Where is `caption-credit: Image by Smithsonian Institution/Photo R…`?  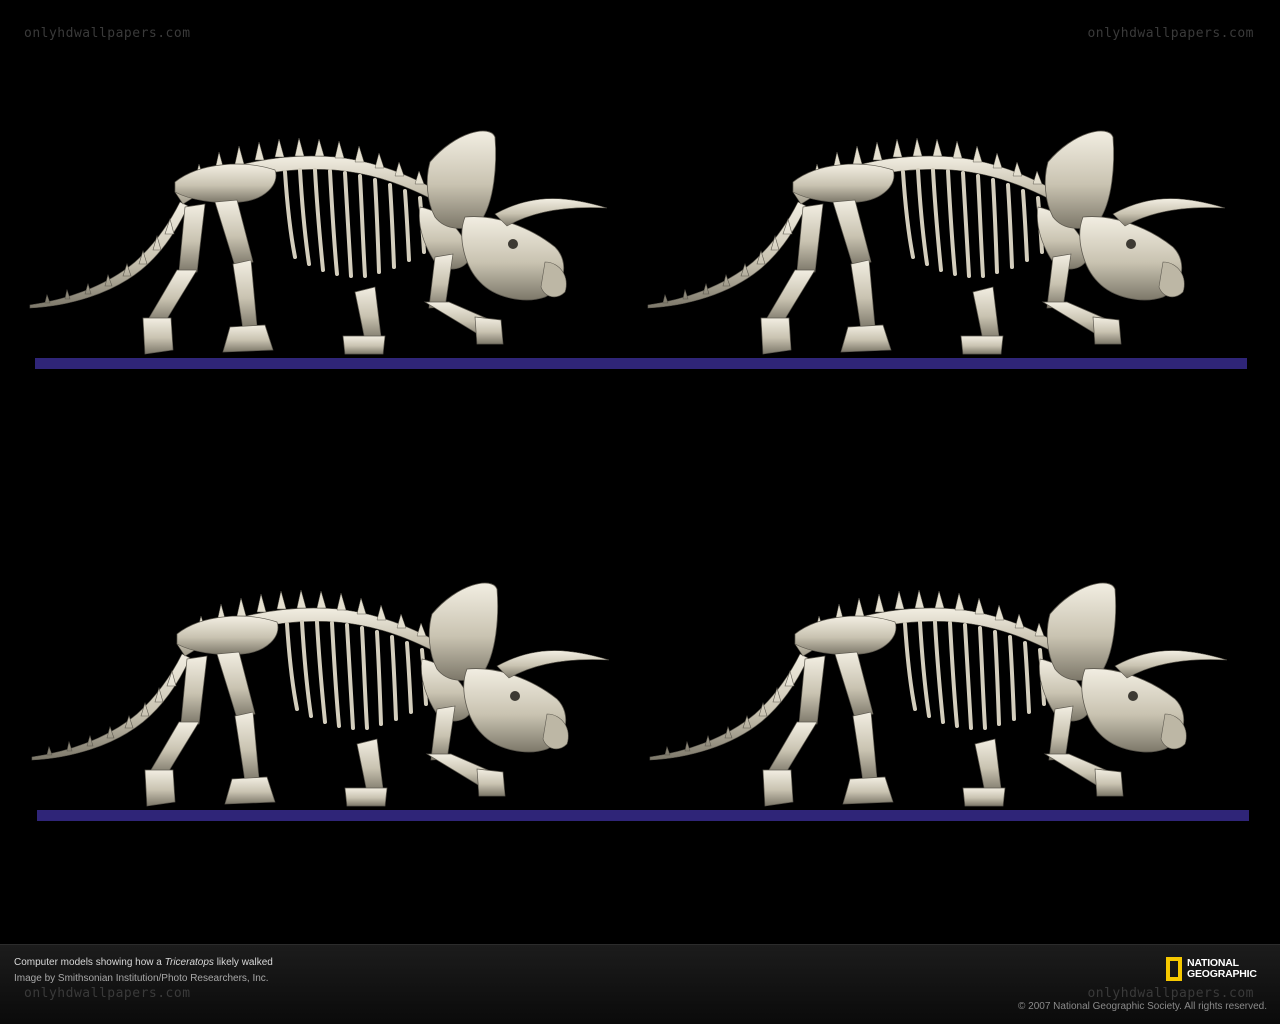 caption-credit: Image by Smithsonian Institution/Photo R… is located at coordinates (141, 978).